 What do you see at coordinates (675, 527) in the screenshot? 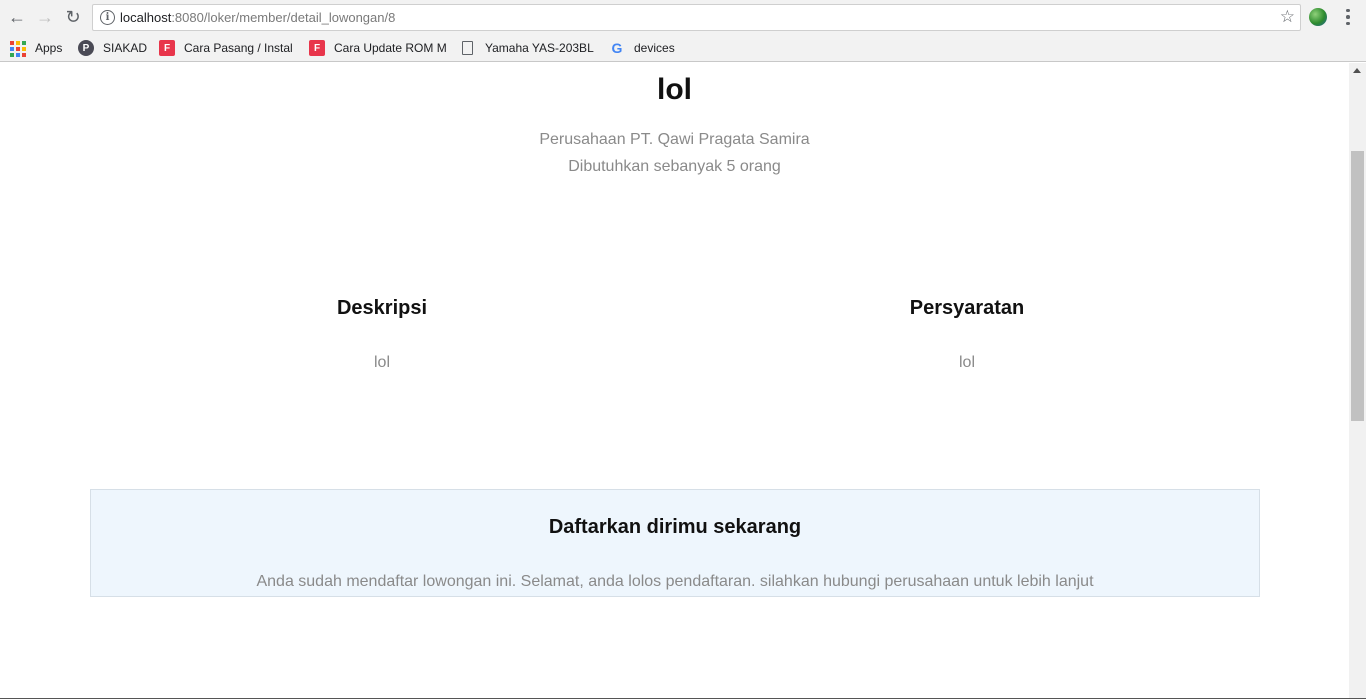
I see `register-heading: Daftarkan dirimu sekarang` at bounding box center [675, 527].